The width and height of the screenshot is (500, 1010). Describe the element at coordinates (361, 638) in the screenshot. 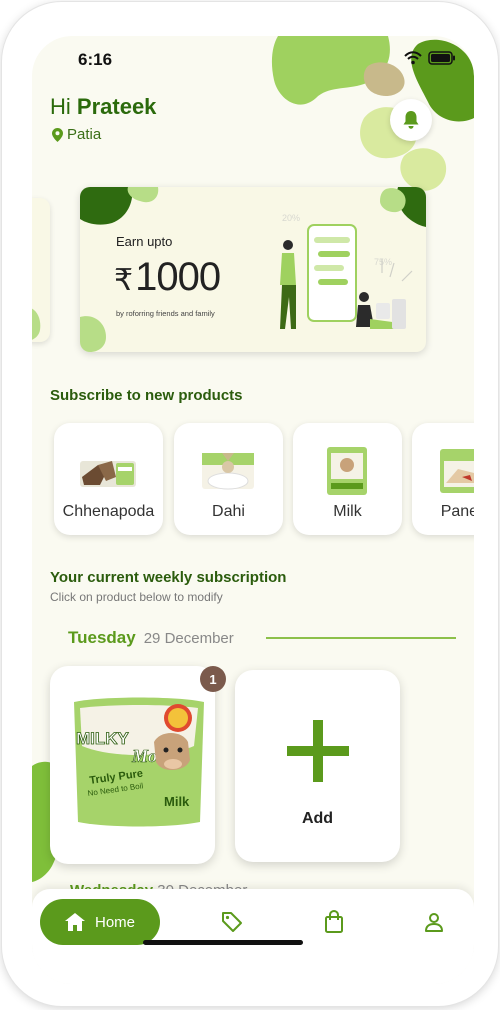

I see `day-divider` at that location.